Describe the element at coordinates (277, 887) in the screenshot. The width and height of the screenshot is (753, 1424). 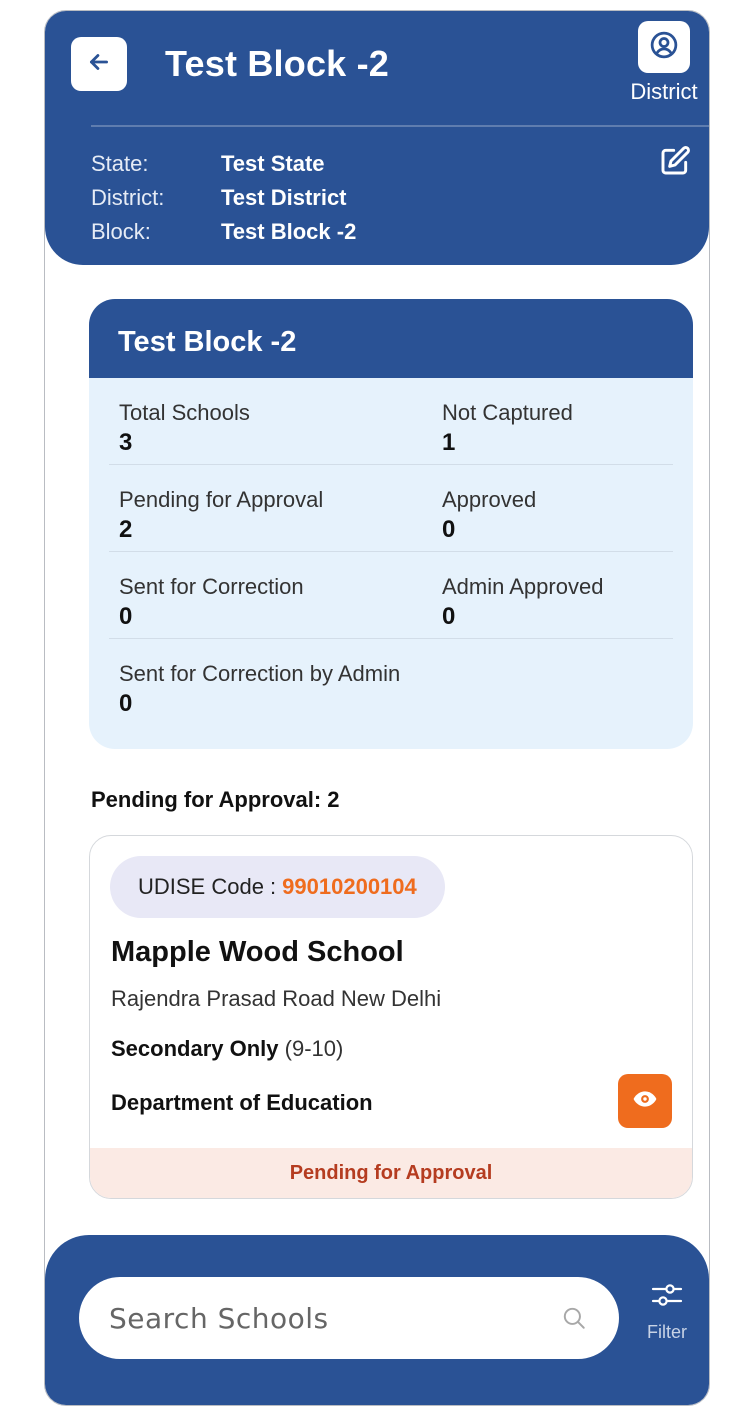
I see `udise-badge: UDISE Code : 99010200104` at that location.